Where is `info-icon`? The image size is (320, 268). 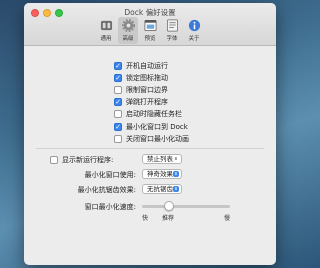 info-icon is located at coordinates (194, 25).